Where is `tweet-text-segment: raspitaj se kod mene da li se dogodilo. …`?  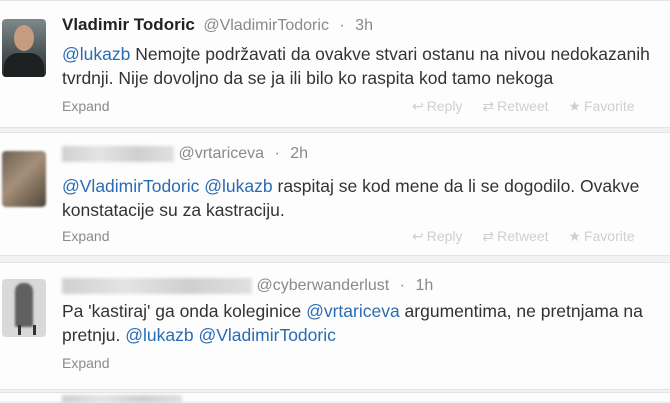 tweet-text-segment: raspitaj se kod mene da li se dogodilo. … is located at coordinates (456, 186).